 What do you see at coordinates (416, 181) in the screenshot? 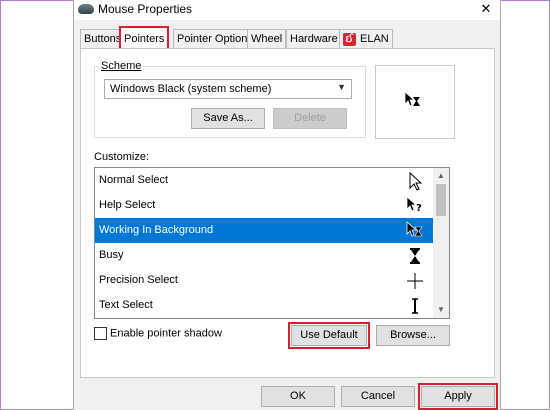
I see `arrow-cursor-icon` at bounding box center [416, 181].